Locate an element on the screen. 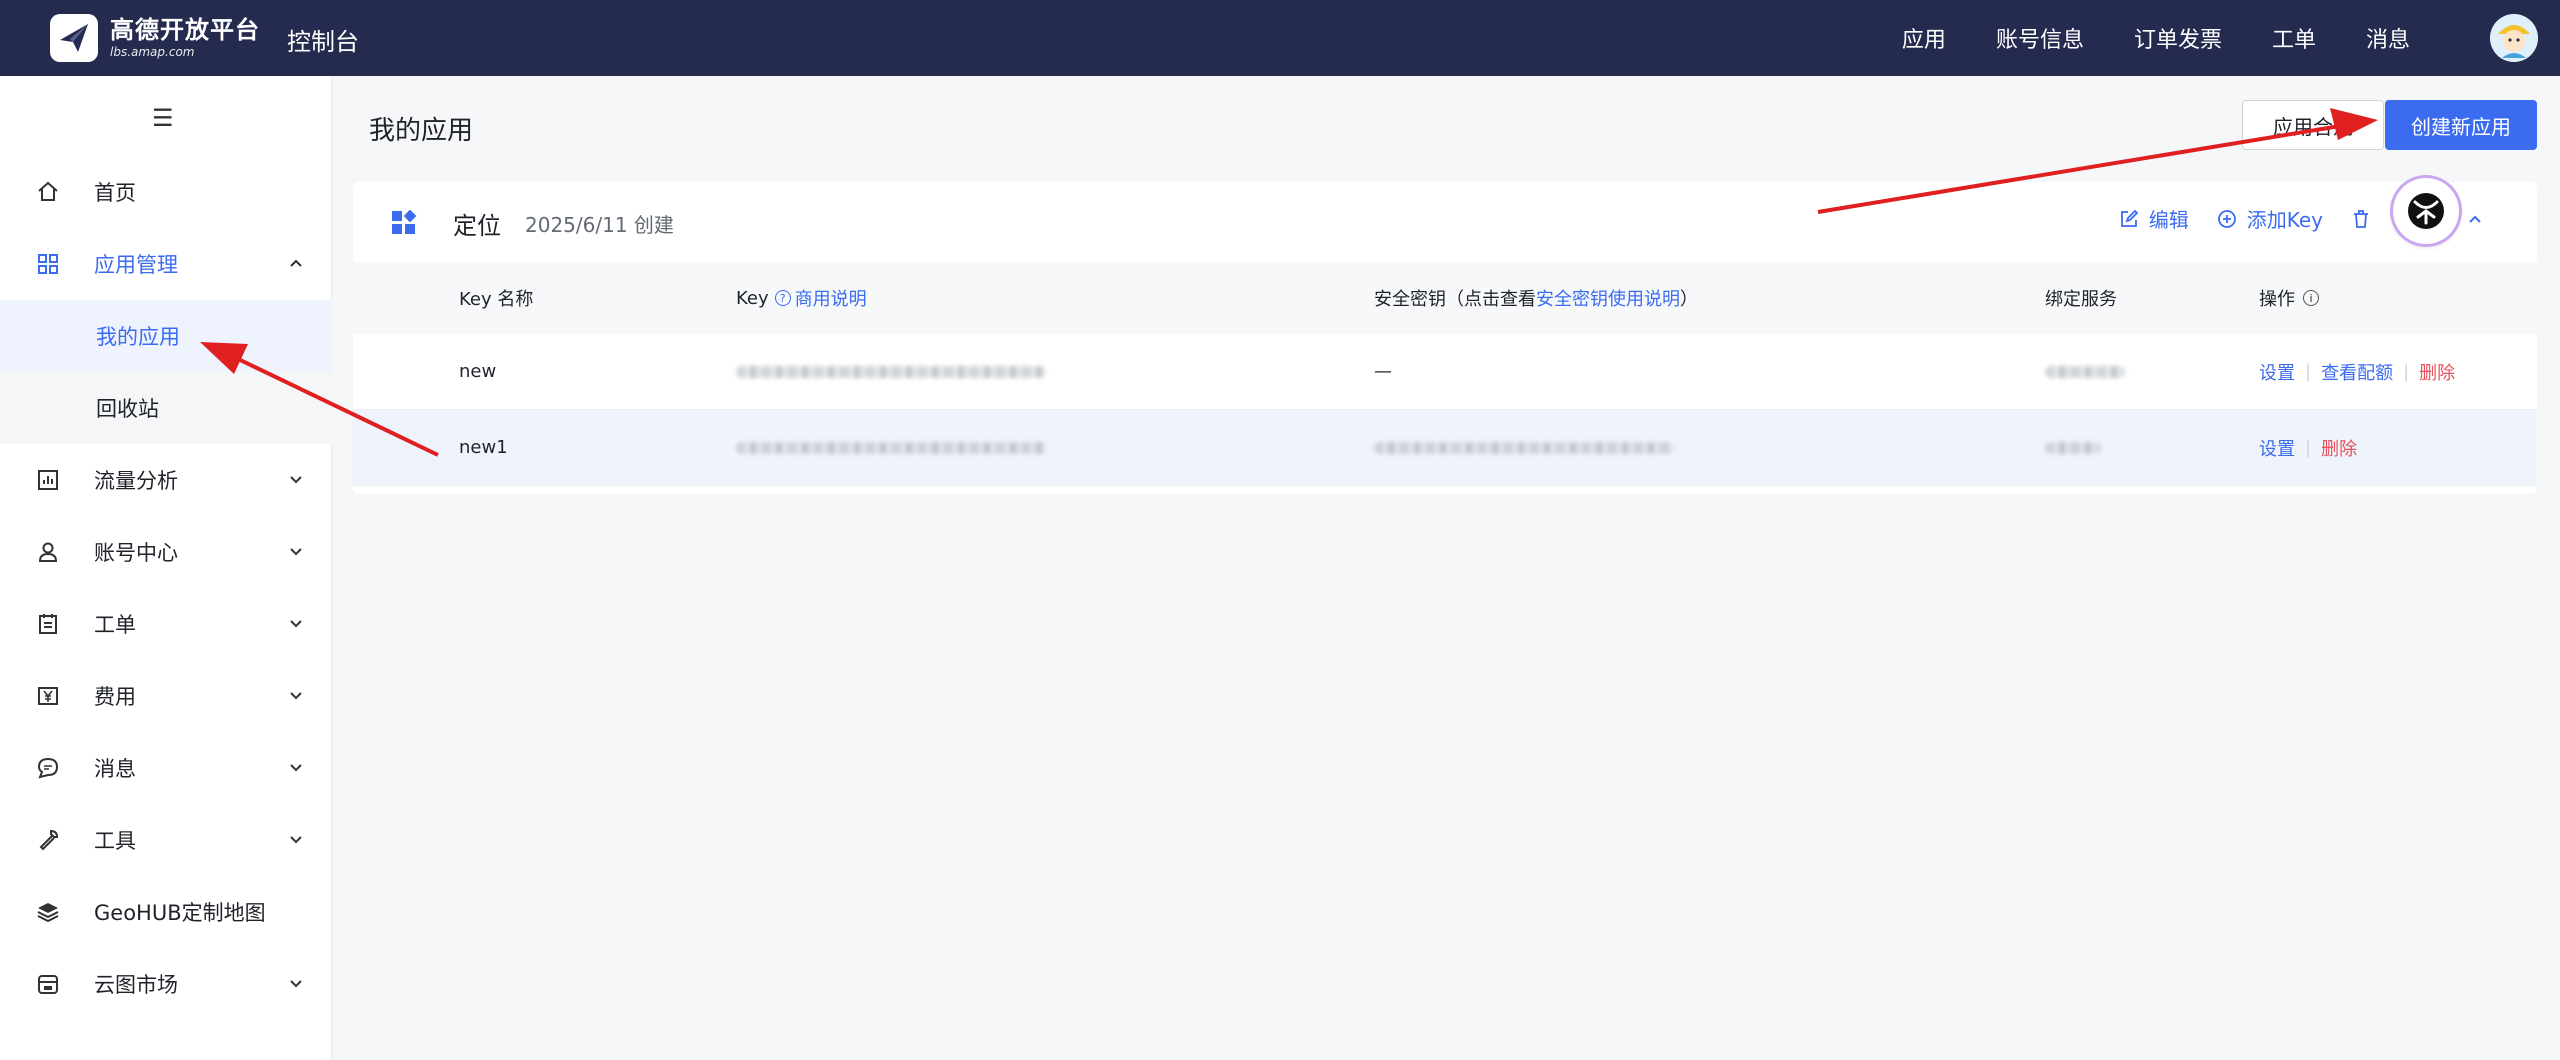 This screenshot has width=2560, height=1060. sidebar-item-tickets: 工单 is located at coordinates (166, 624).